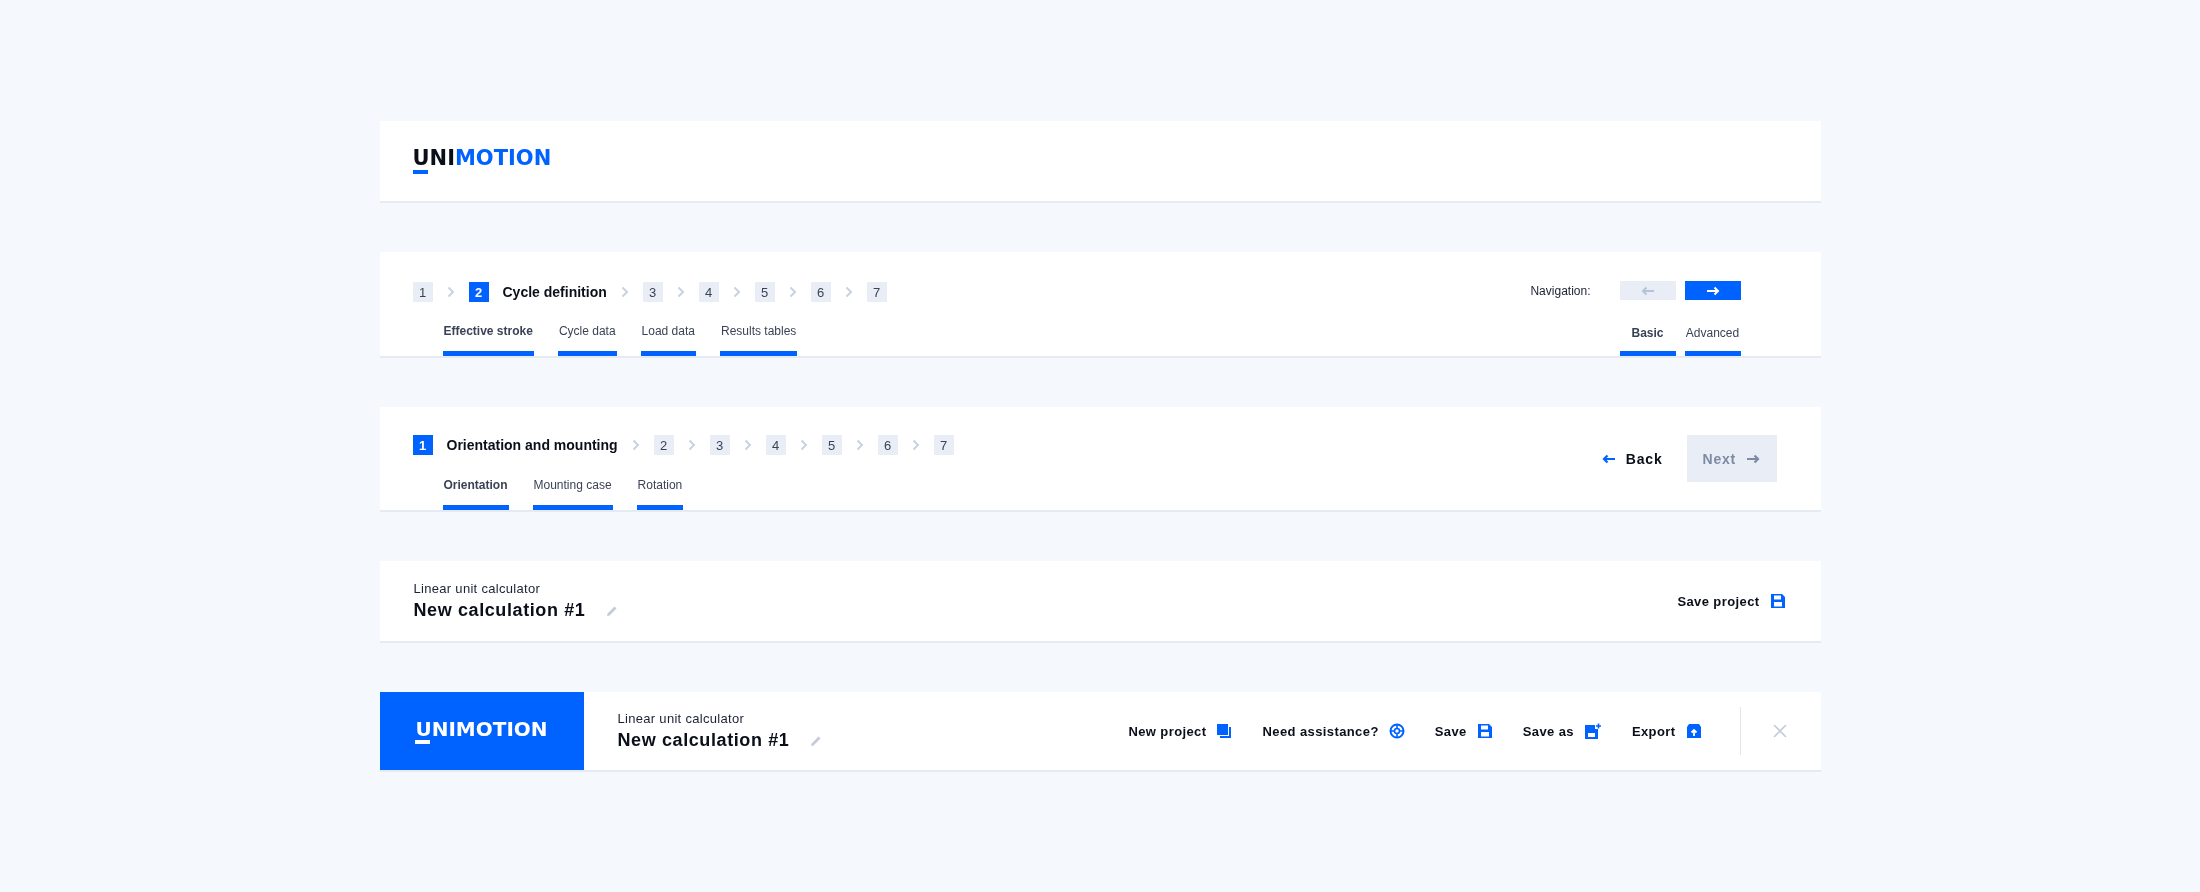 Image resolution: width=2200 pixels, height=892 pixels. I want to click on back-button: Back, so click(1632, 458).